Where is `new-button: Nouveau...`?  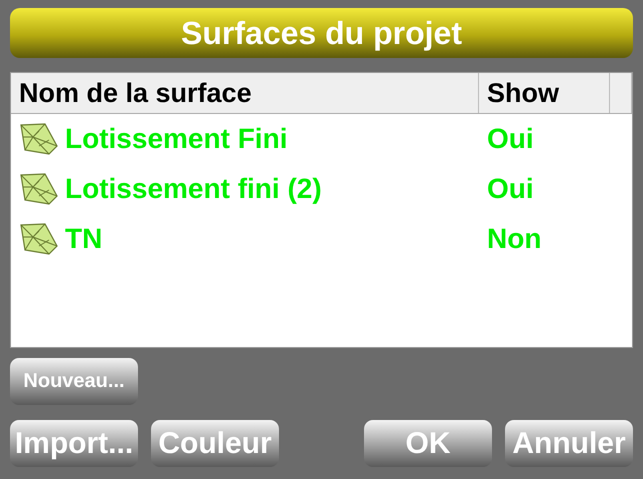
new-button: Nouveau... is located at coordinates (74, 381).